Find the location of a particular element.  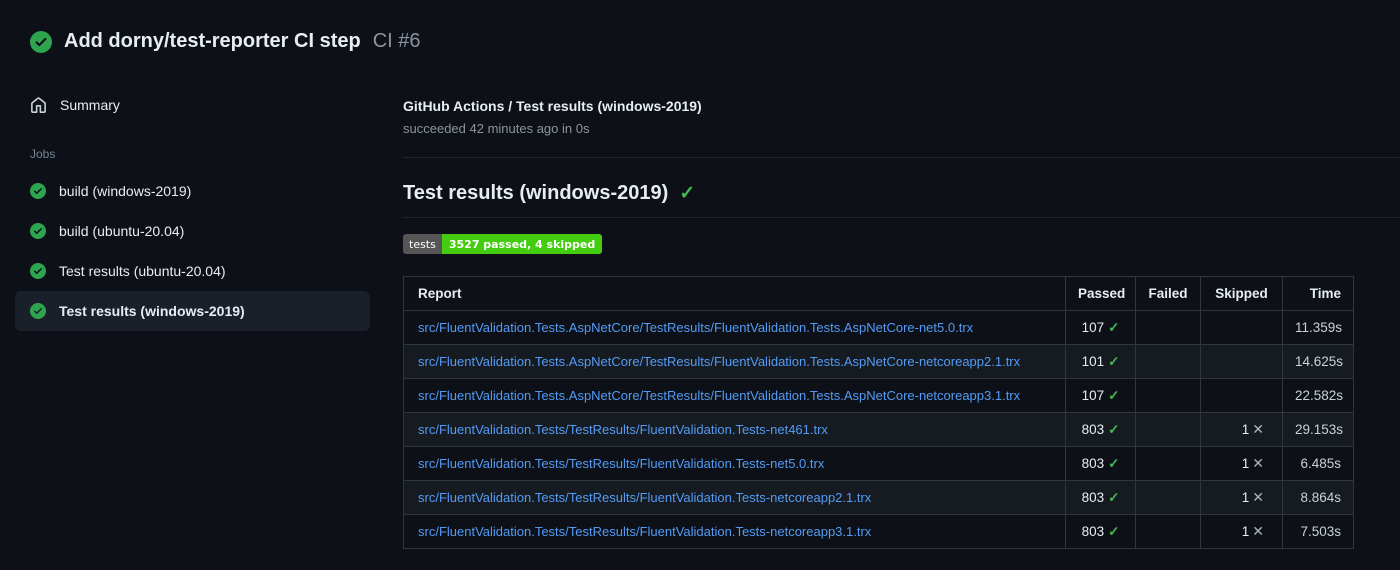

sidebar-job-item: Test results (windows-2019) is located at coordinates (192, 311).